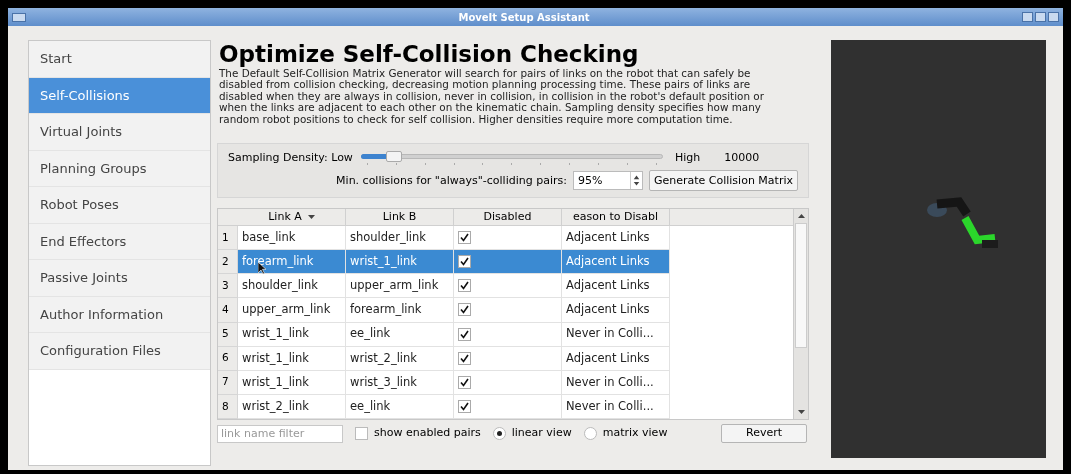  I want to click on page-heading: Optimize Self-Collision Checking, so click(429, 54).